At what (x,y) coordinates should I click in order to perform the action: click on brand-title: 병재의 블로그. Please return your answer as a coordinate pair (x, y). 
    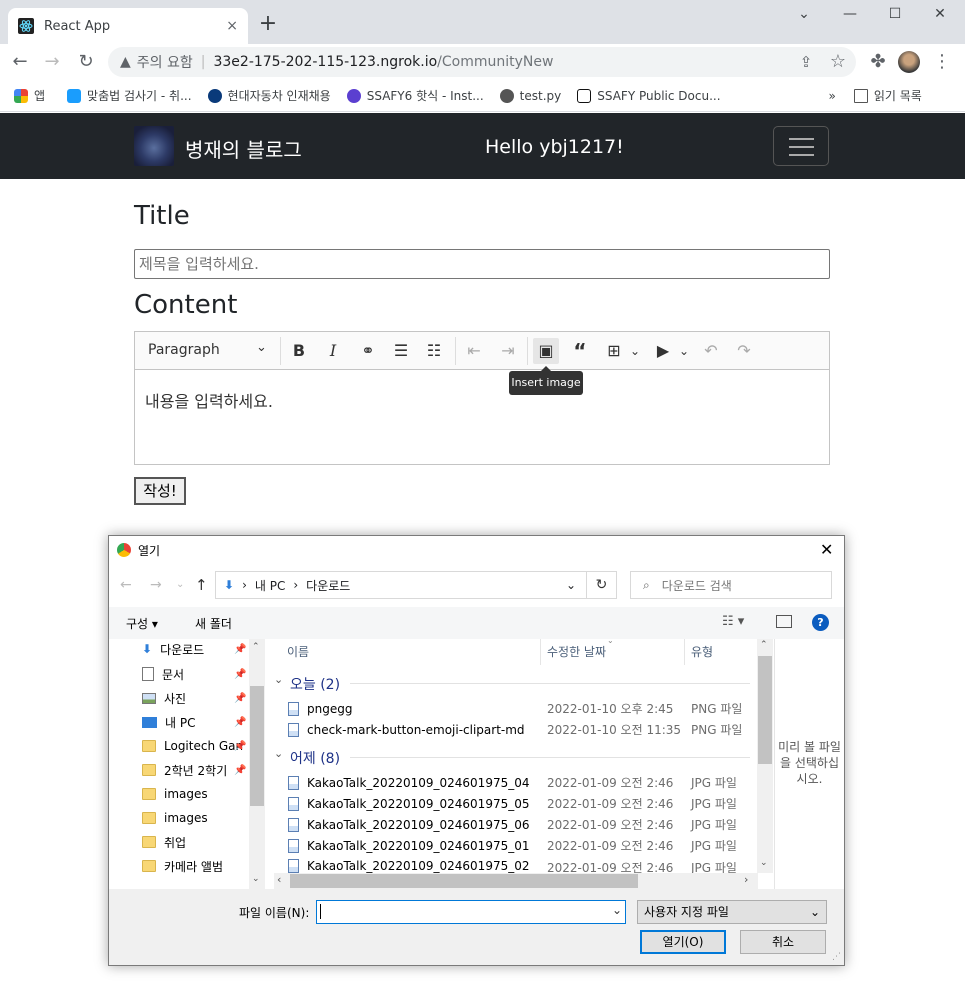
    Looking at the image, I should click on (243, 148).